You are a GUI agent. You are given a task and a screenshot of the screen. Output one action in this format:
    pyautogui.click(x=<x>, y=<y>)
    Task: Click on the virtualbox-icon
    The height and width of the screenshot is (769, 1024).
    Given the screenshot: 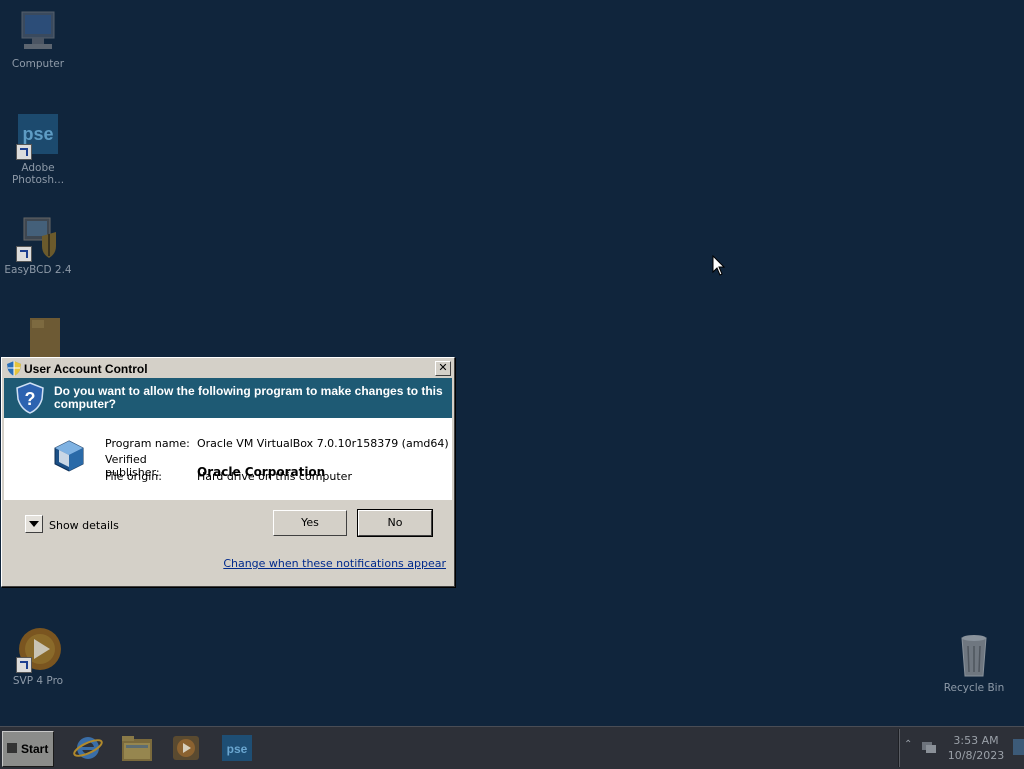 What is the action you would take?
    pyautogui.click(x=69, y=457)
    